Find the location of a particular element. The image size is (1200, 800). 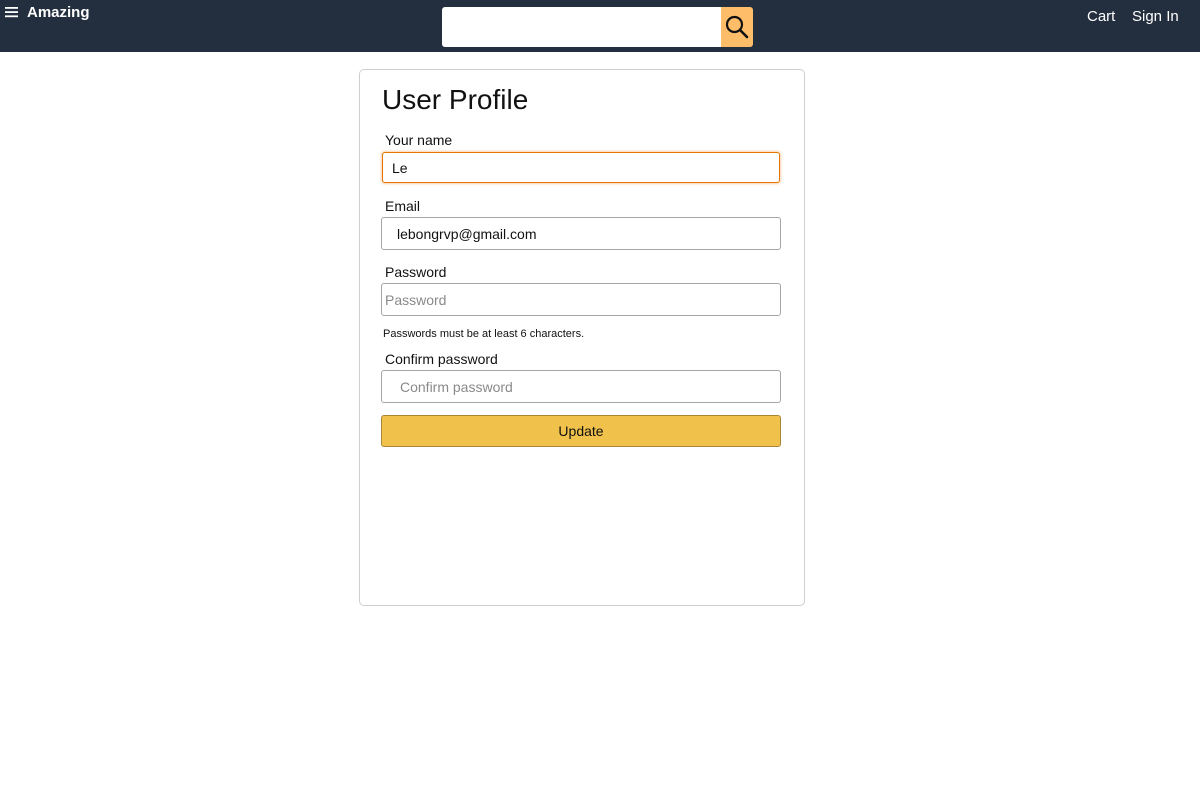

email-field is located at coordinates (581, 233).